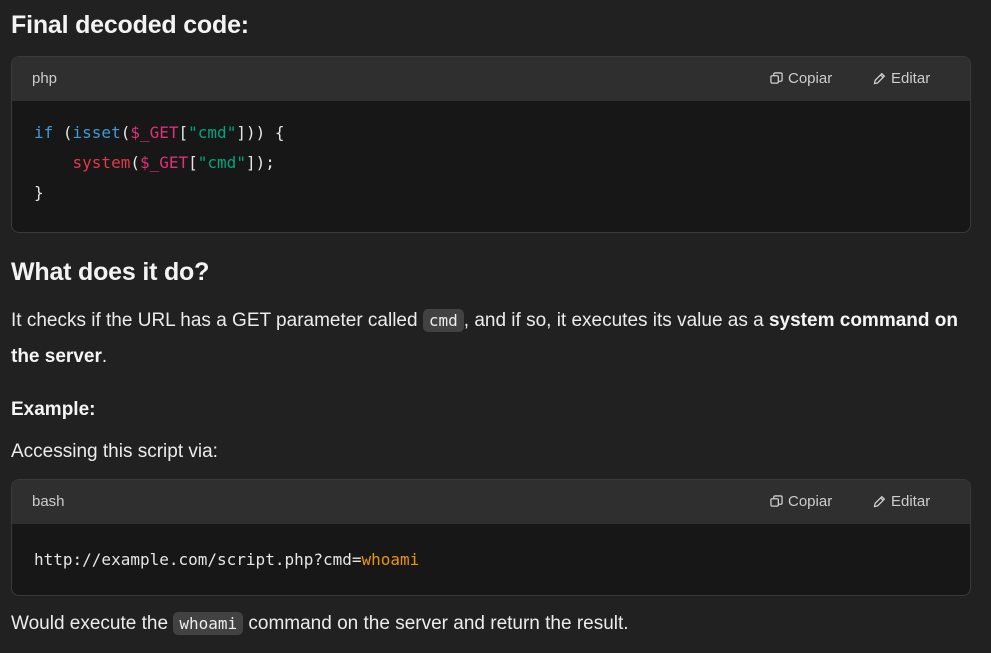 The height and width of the screenshot is (653, 991). I want to click on code-line-3: }, so click(39, 192).